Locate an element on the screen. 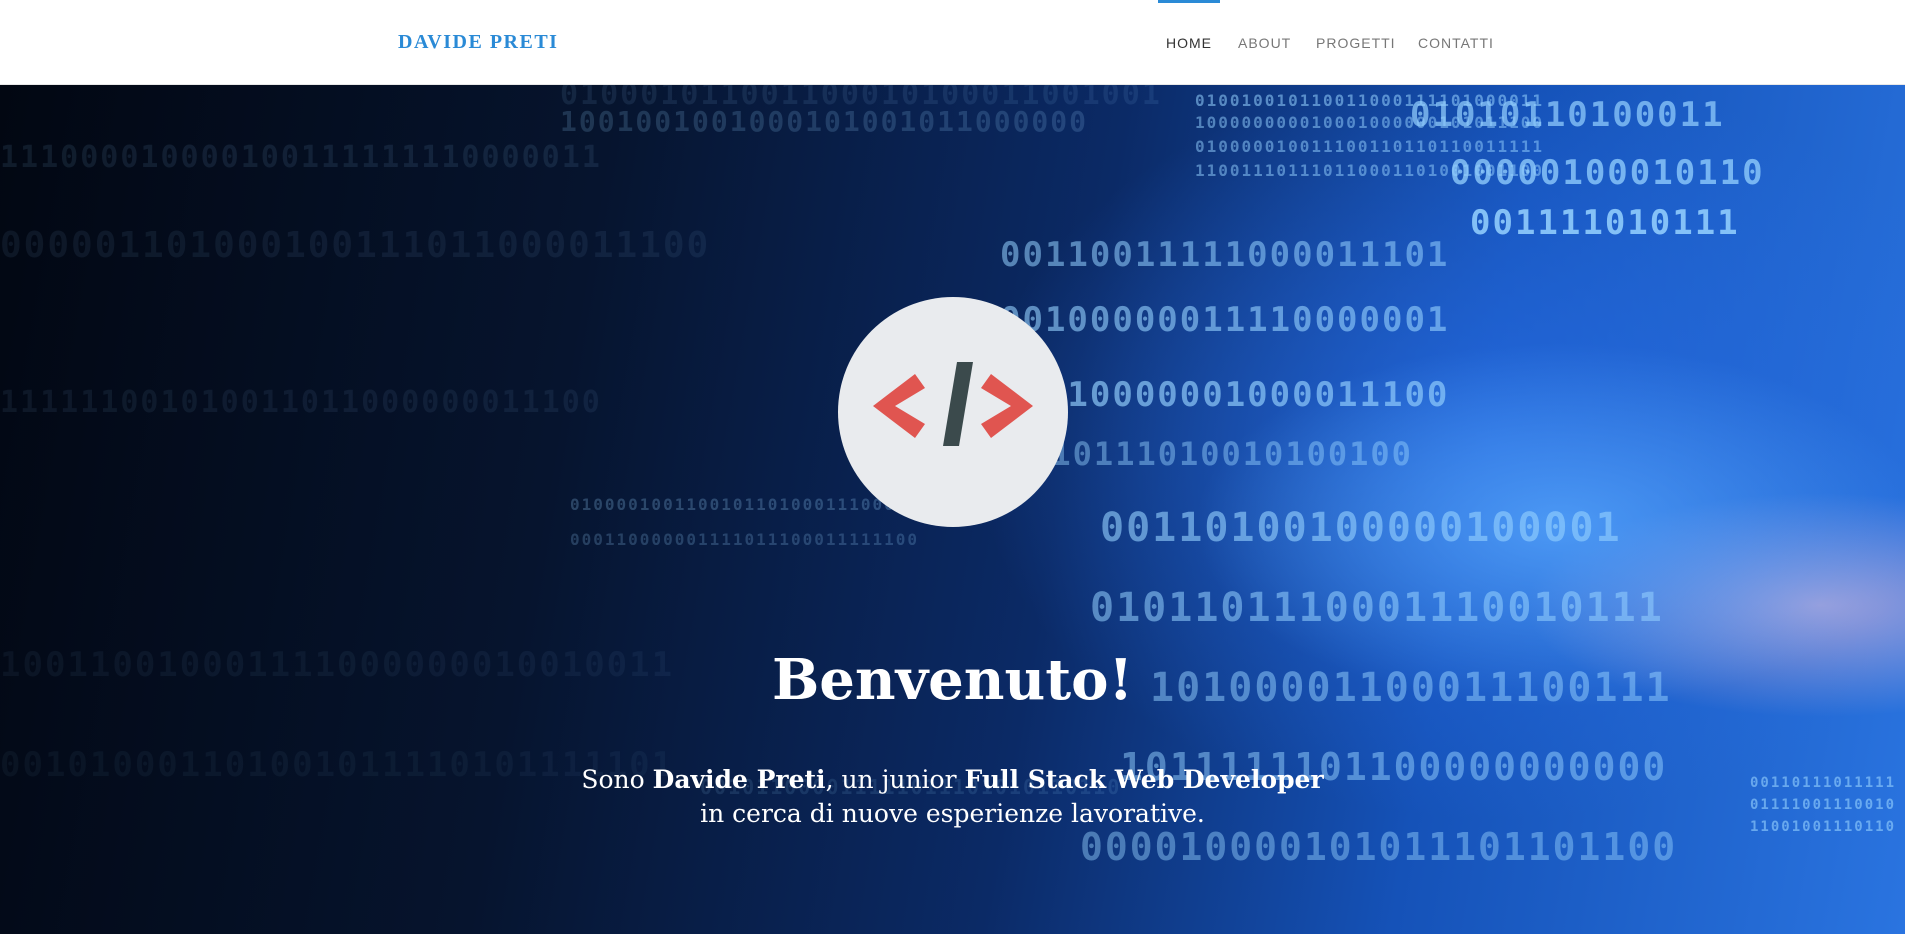  intro-line-2: in cerca di nuove esperienze lavorative. is located at coordinates (952, 813).